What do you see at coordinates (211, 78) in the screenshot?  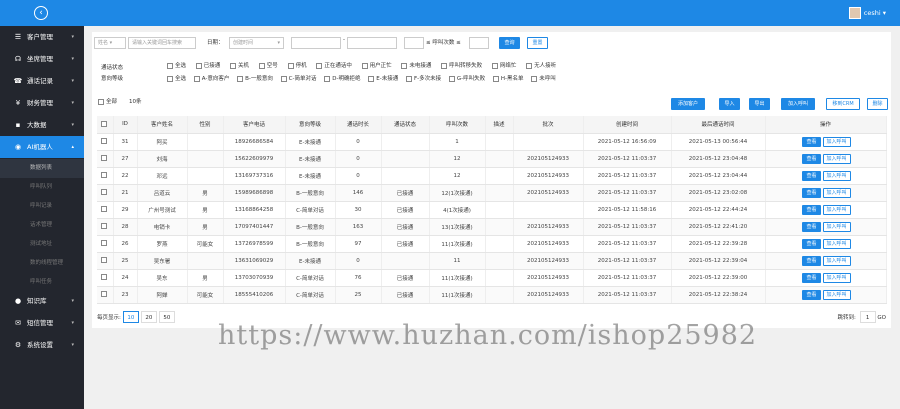 I see `level-a-checkbox: A-意向客户` at bounding box center [211, 78].